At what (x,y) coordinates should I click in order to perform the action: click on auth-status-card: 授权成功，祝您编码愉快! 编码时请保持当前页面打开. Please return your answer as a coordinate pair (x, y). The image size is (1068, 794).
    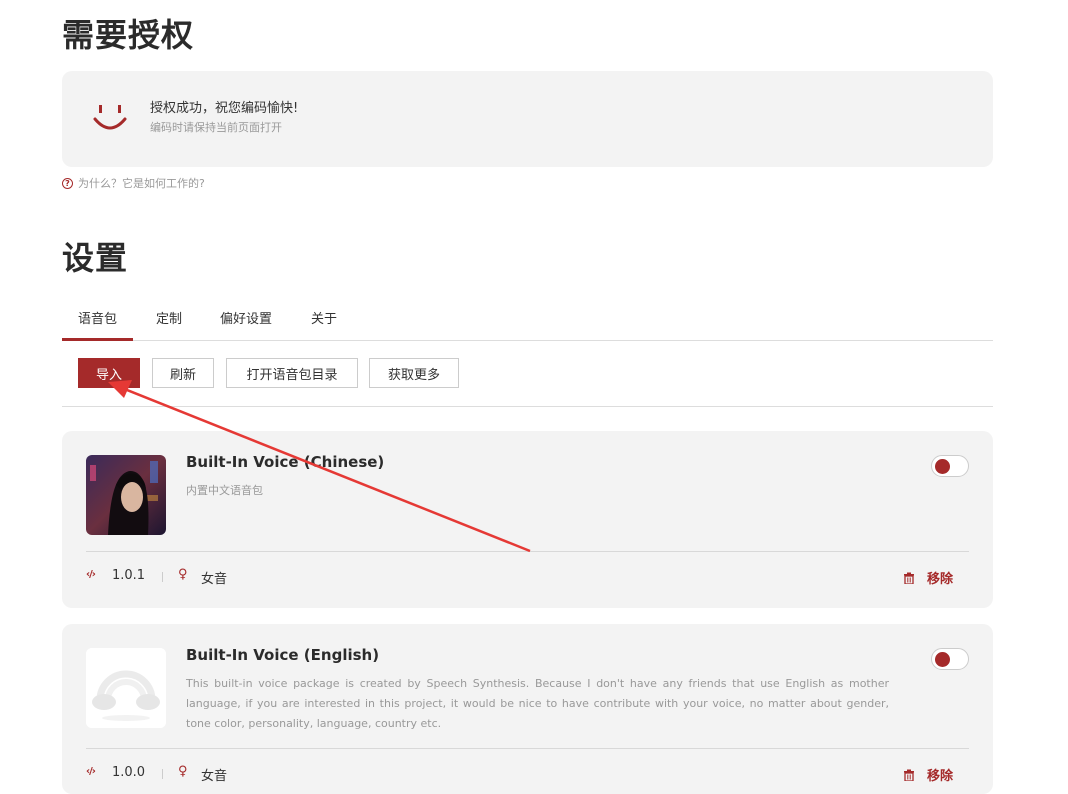
    Looking at the image, I should click on (527, 119).